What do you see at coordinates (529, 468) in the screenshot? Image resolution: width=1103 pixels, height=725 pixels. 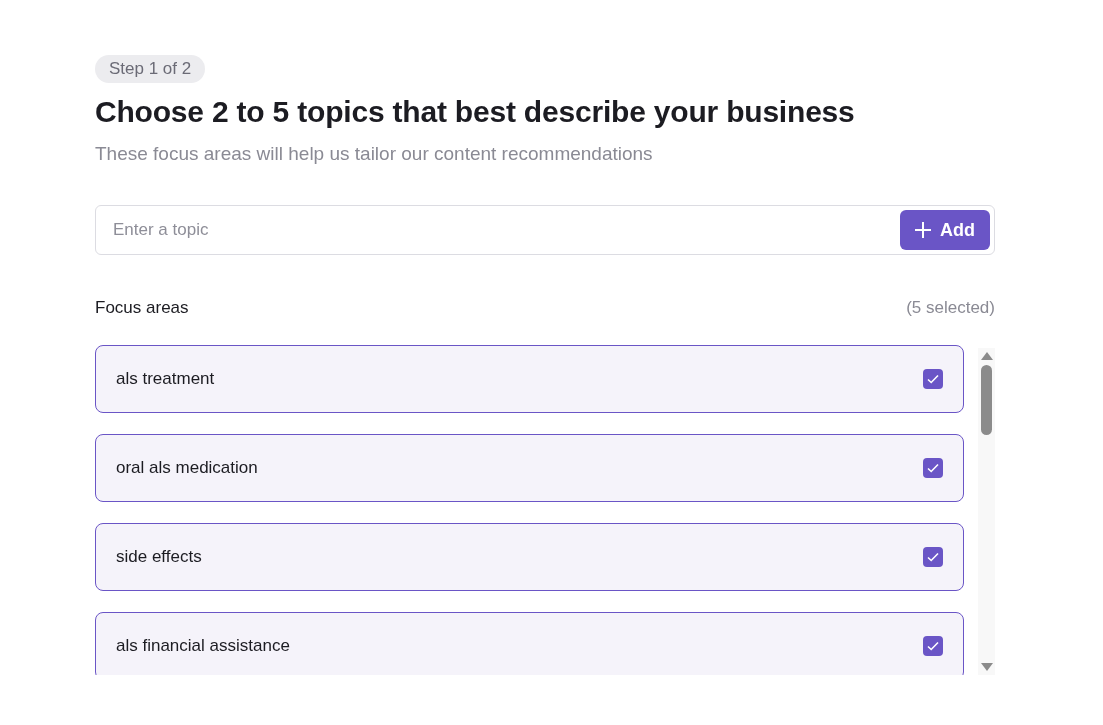 I see `topic-option: oral als medication` at bounding box center [529, 468].